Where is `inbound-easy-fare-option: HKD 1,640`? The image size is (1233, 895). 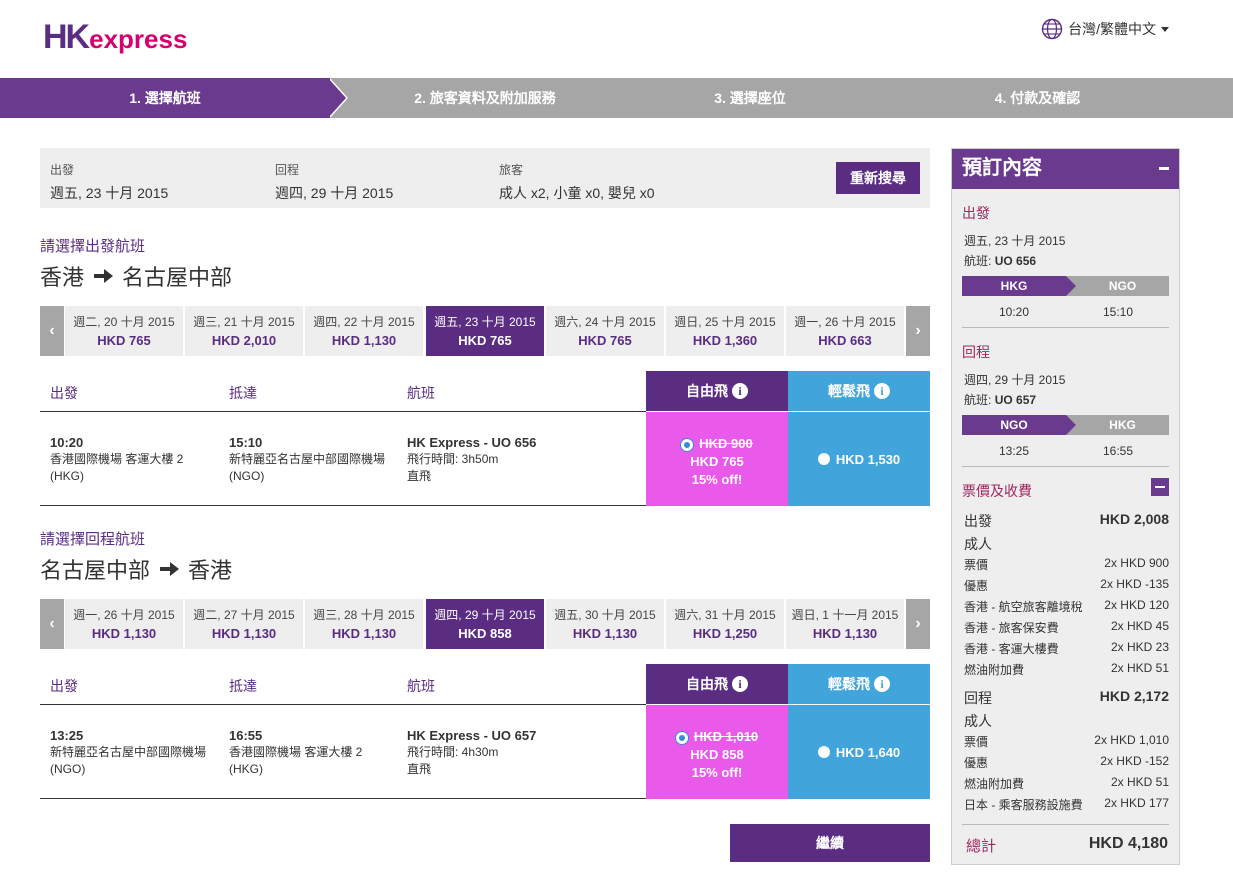 inbound-easy-fare-option: HKD 1,640 is located at coordinates (859, 752).